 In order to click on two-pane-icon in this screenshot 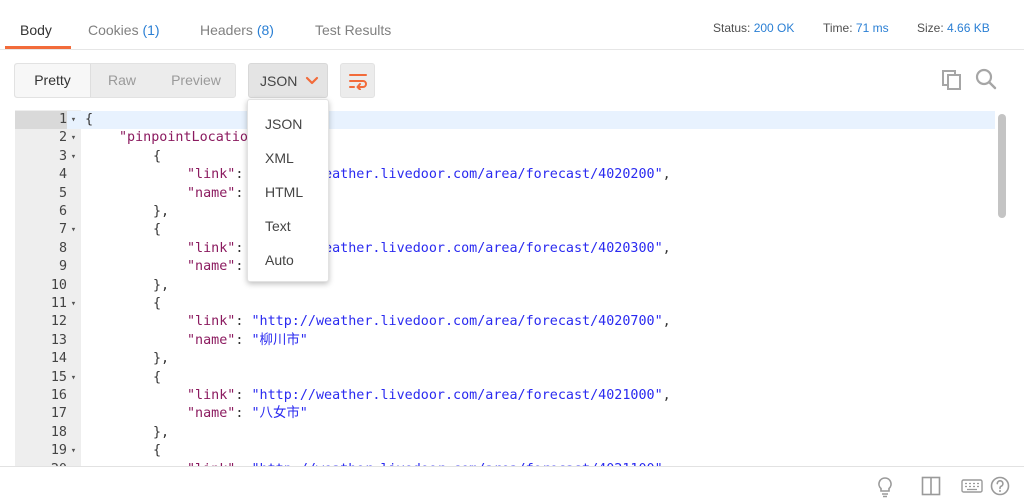, I will do `click(931, 486)`.